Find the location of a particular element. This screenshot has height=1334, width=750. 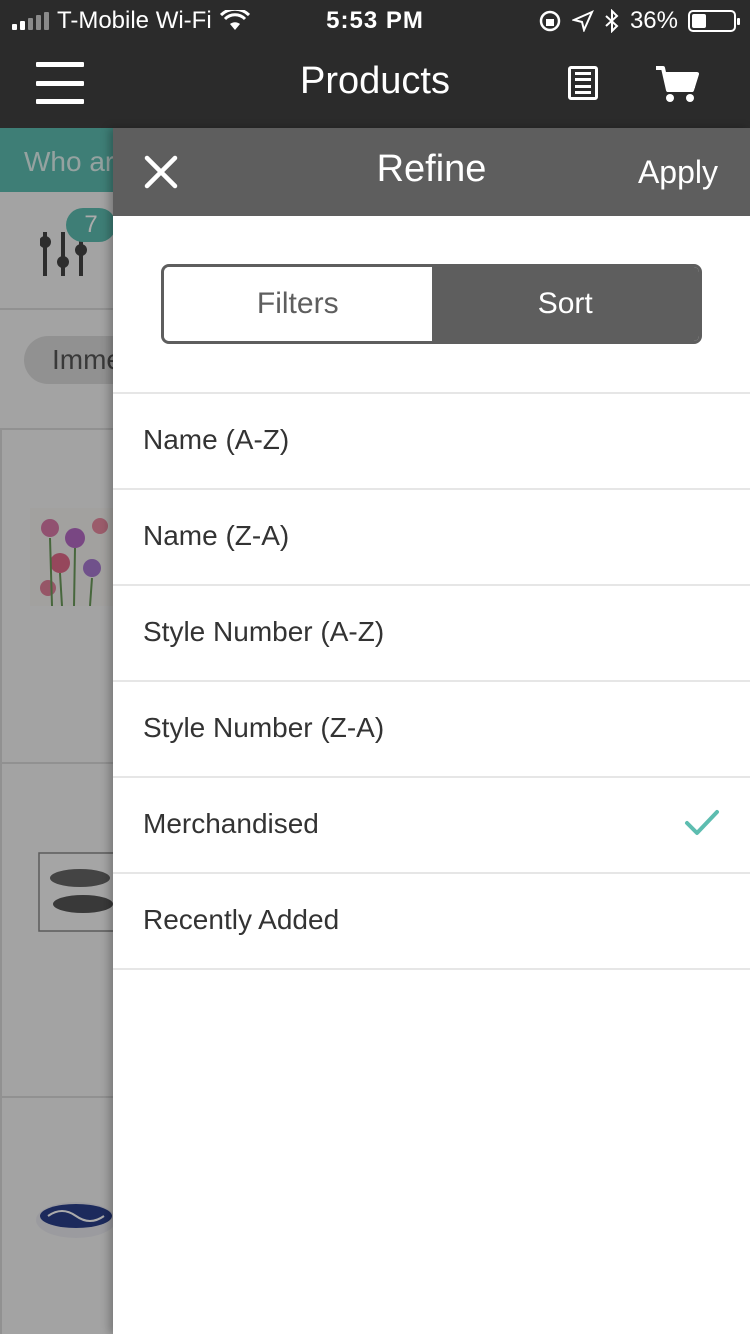

sort-option-label: Name (Z-A) is located at coordinates (216, 535).